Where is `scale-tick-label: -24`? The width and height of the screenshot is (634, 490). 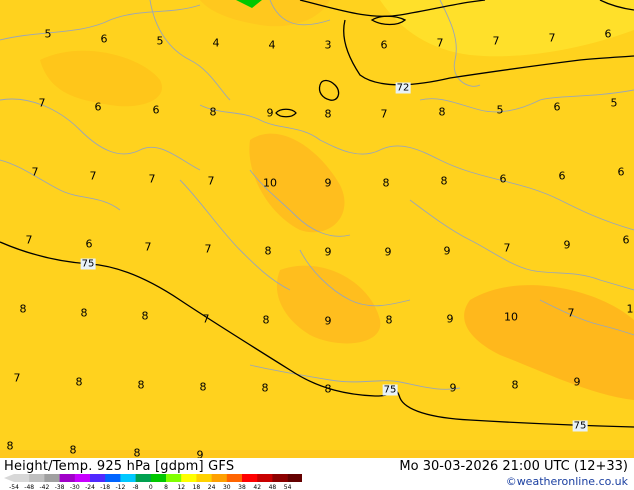
scale-tick-label: -24 is located at coordinates (90, 487).